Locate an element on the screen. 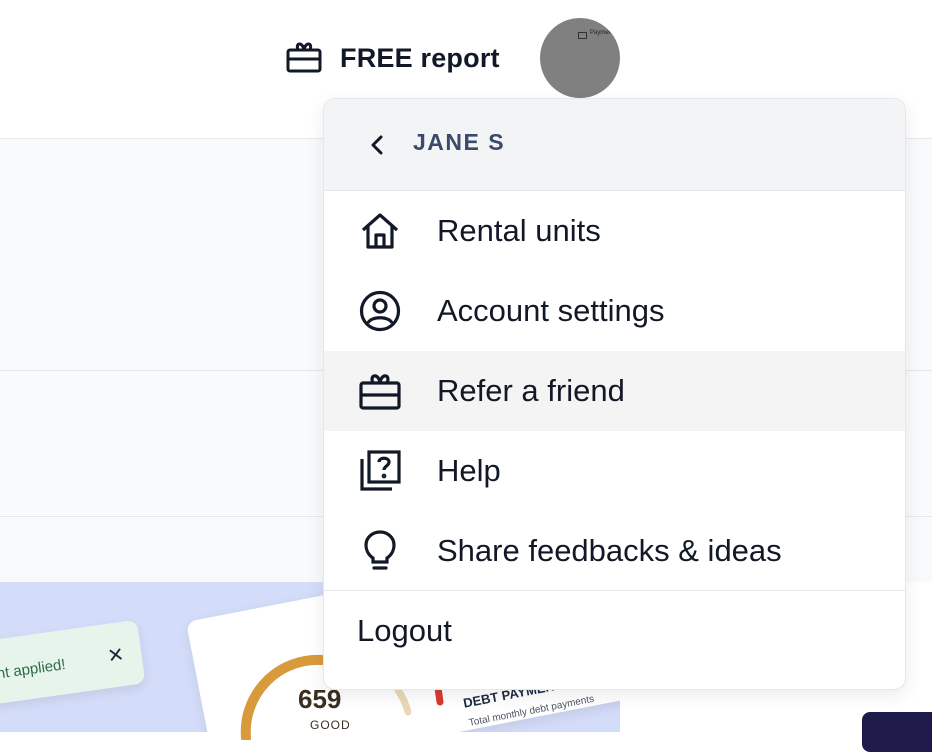  menu-item-label: Share feedbacks & ideas is located at coordinates (609, 550).